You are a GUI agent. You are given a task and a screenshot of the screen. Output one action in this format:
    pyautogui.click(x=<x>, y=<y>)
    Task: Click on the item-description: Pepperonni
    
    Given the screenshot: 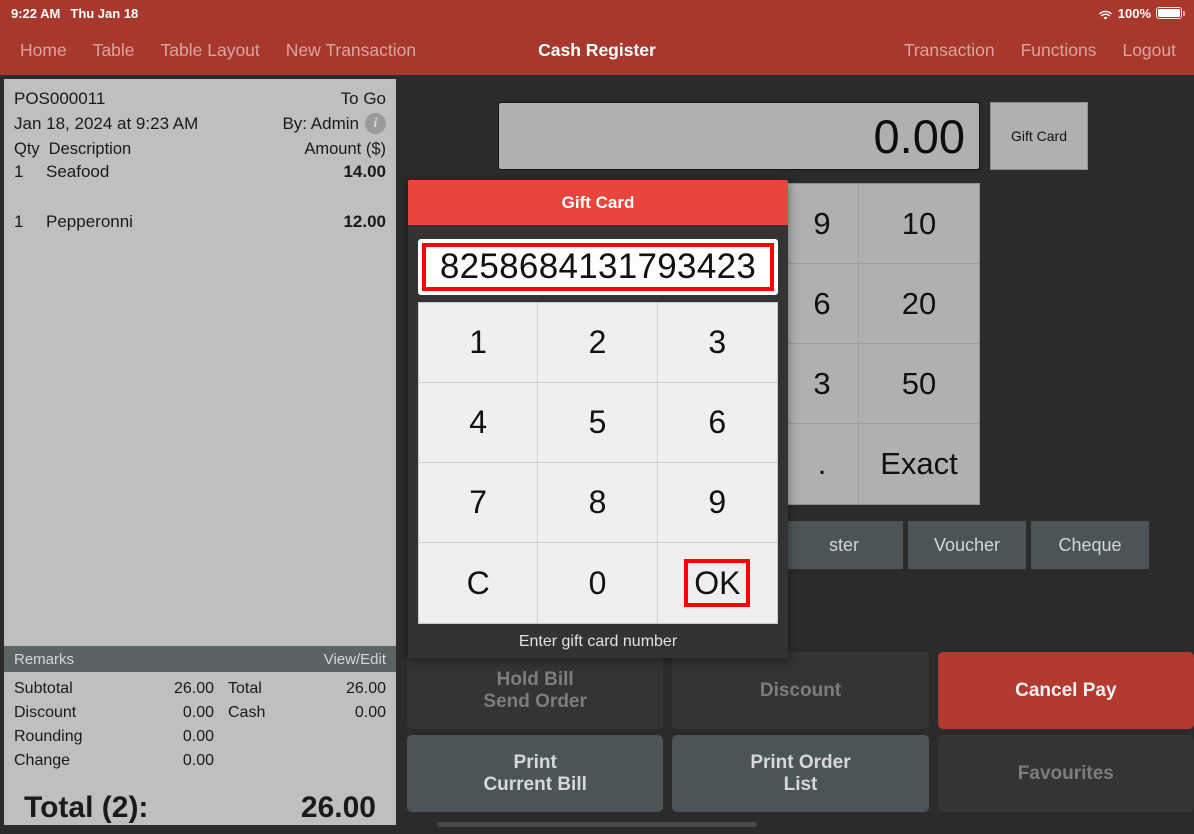 What is the action you would take?
    pyautogui.click(x=89, y=221)
    